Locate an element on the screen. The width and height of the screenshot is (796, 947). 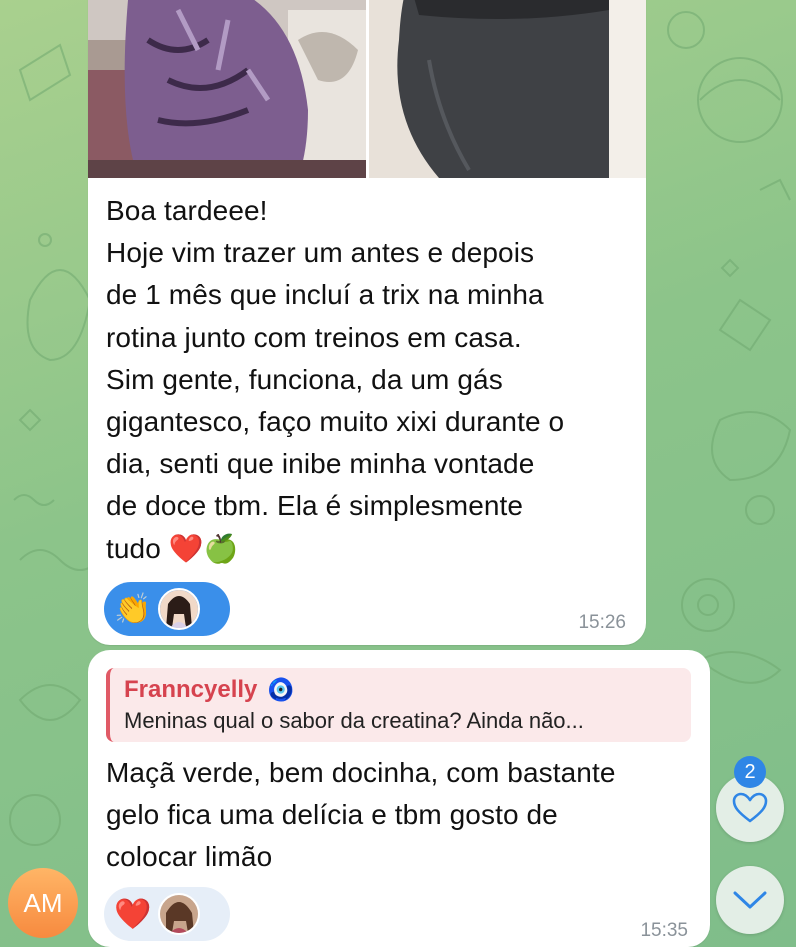
heart-icon: ❤️ is located at coordinates (133, 914).